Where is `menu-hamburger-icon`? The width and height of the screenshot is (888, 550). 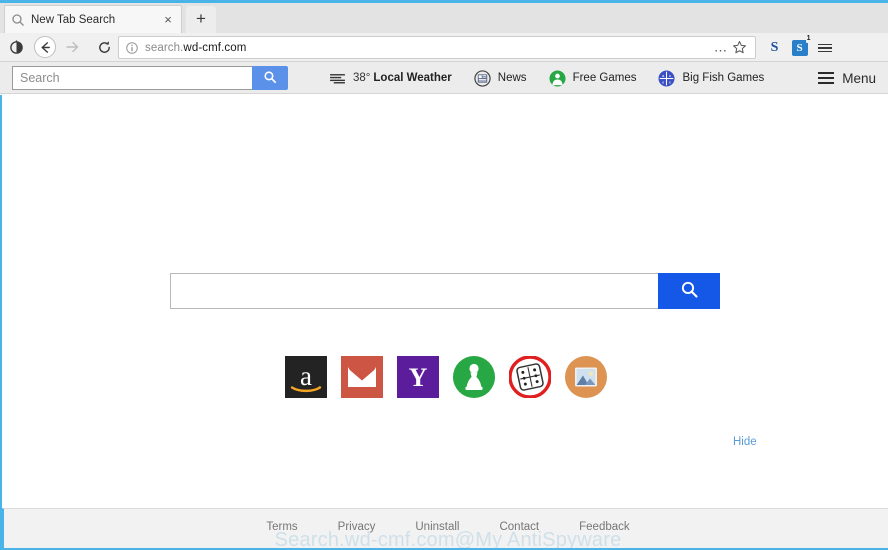 menu-hamburger-icon is located at coordinates (826, 78).